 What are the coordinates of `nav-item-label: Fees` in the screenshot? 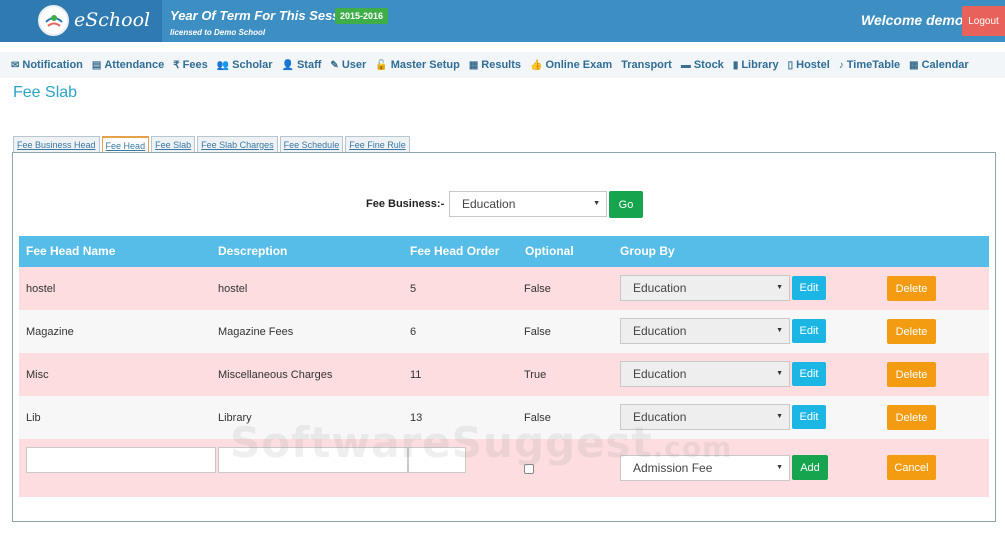 It's located at (195, 65).